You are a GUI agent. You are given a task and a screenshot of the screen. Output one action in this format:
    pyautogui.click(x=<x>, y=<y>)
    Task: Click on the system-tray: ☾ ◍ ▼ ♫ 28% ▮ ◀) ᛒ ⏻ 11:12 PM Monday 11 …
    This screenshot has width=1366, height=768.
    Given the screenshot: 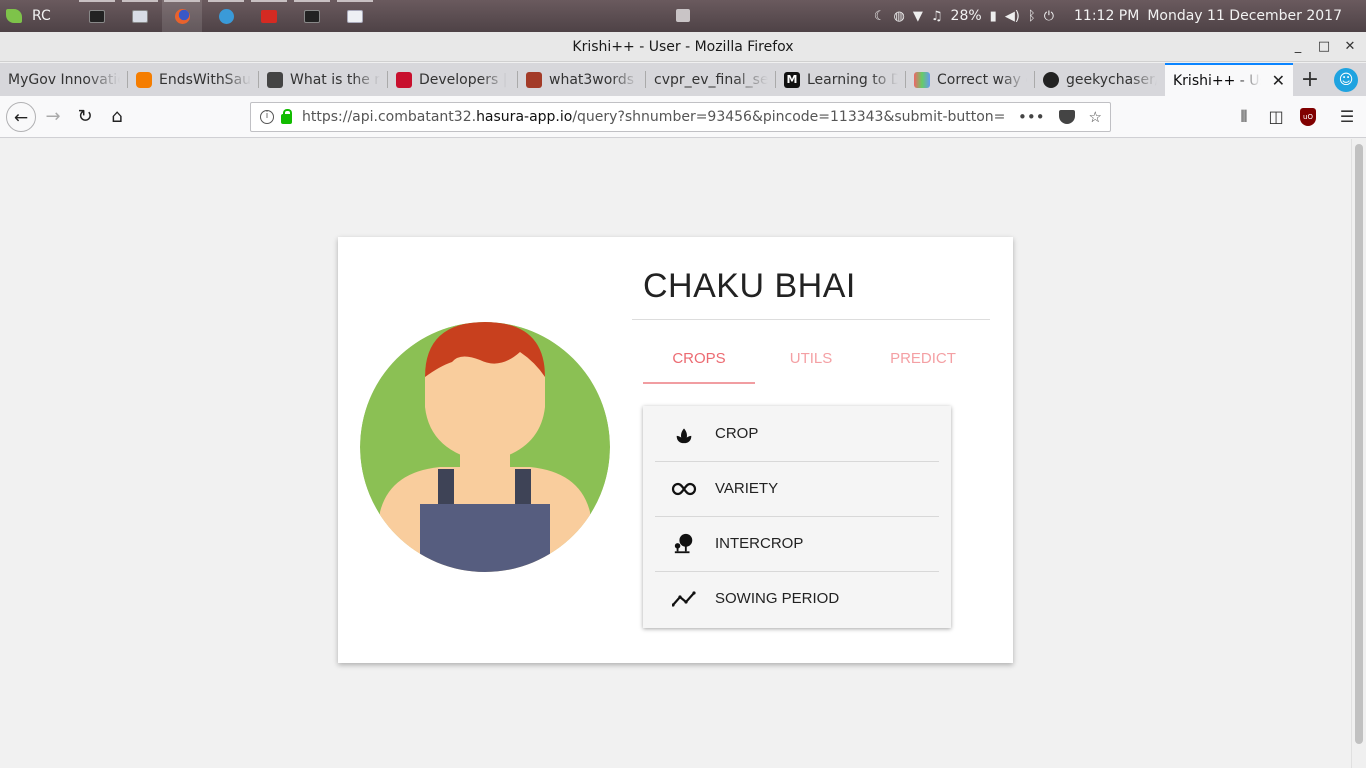 What is the action you would take?
    pyautogui.click(x=1120, y=16)
    